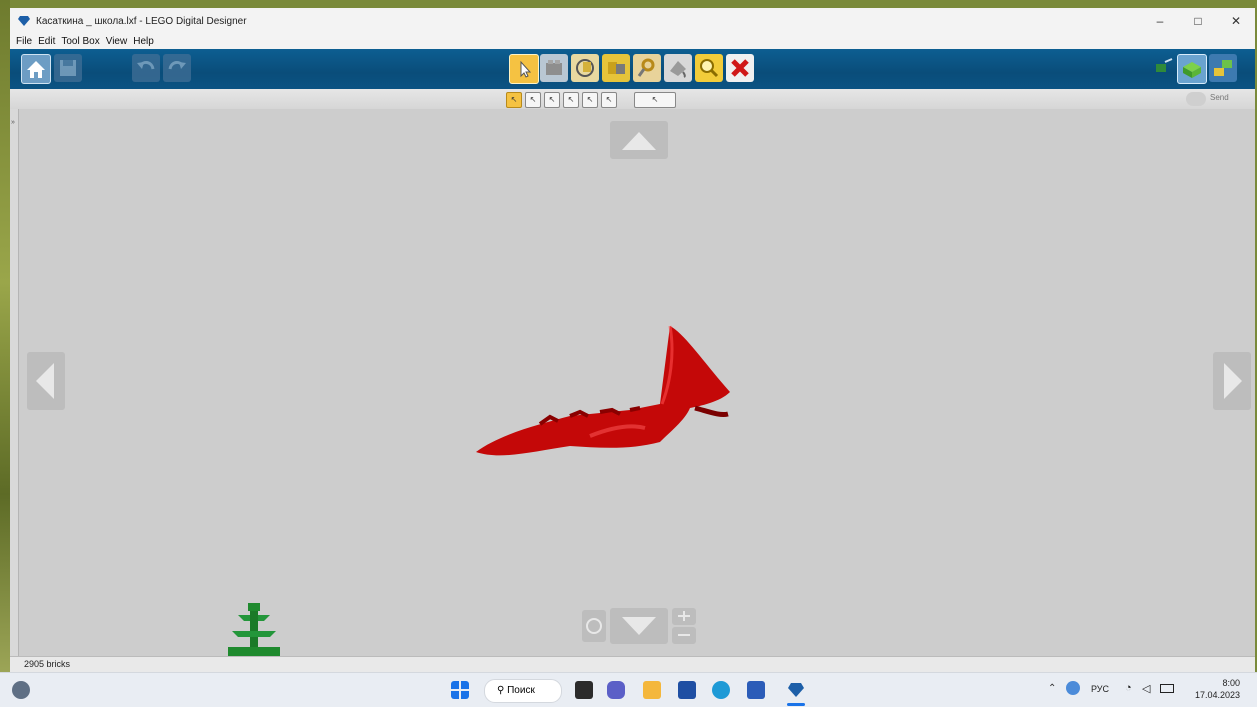 The width and height of the screenshot is (1257, 707). What do you see at coordinates (632, 99) in the screenshot?
I see `sub-toolbar: ↖ ↖ ↖ ↖ ↖ ↖ ↖ Send` at bounding box center [632, 99].